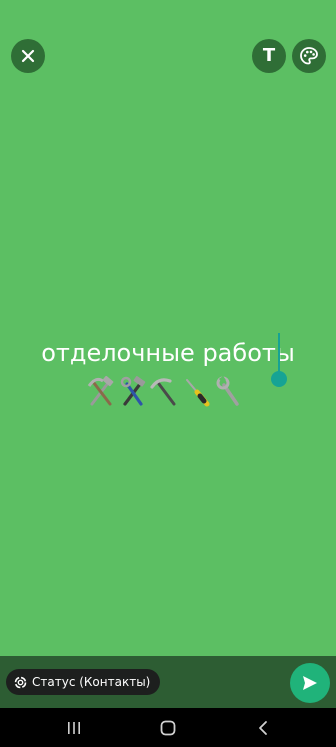 This screenshot has width=336, height=747. I want to click on hammer-and-wrench-icon, so click(133, 391).